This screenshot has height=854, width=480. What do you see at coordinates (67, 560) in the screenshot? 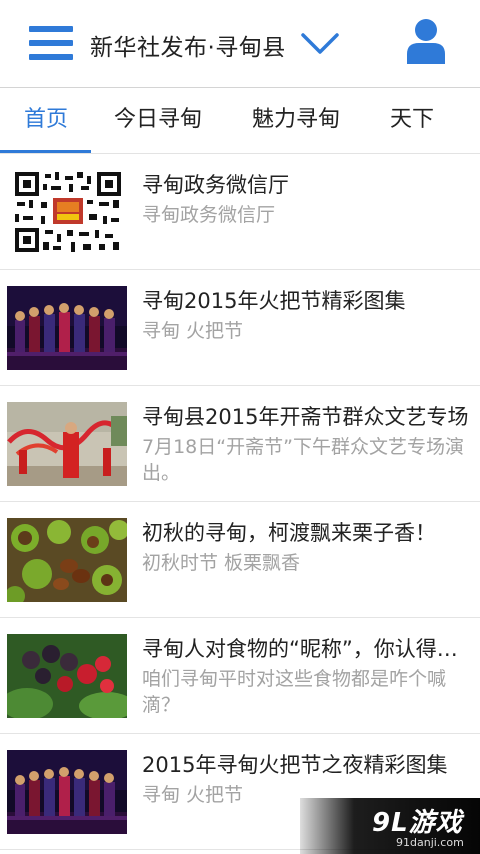
I see `chestnut-photo` at bounding box center [67, 560].